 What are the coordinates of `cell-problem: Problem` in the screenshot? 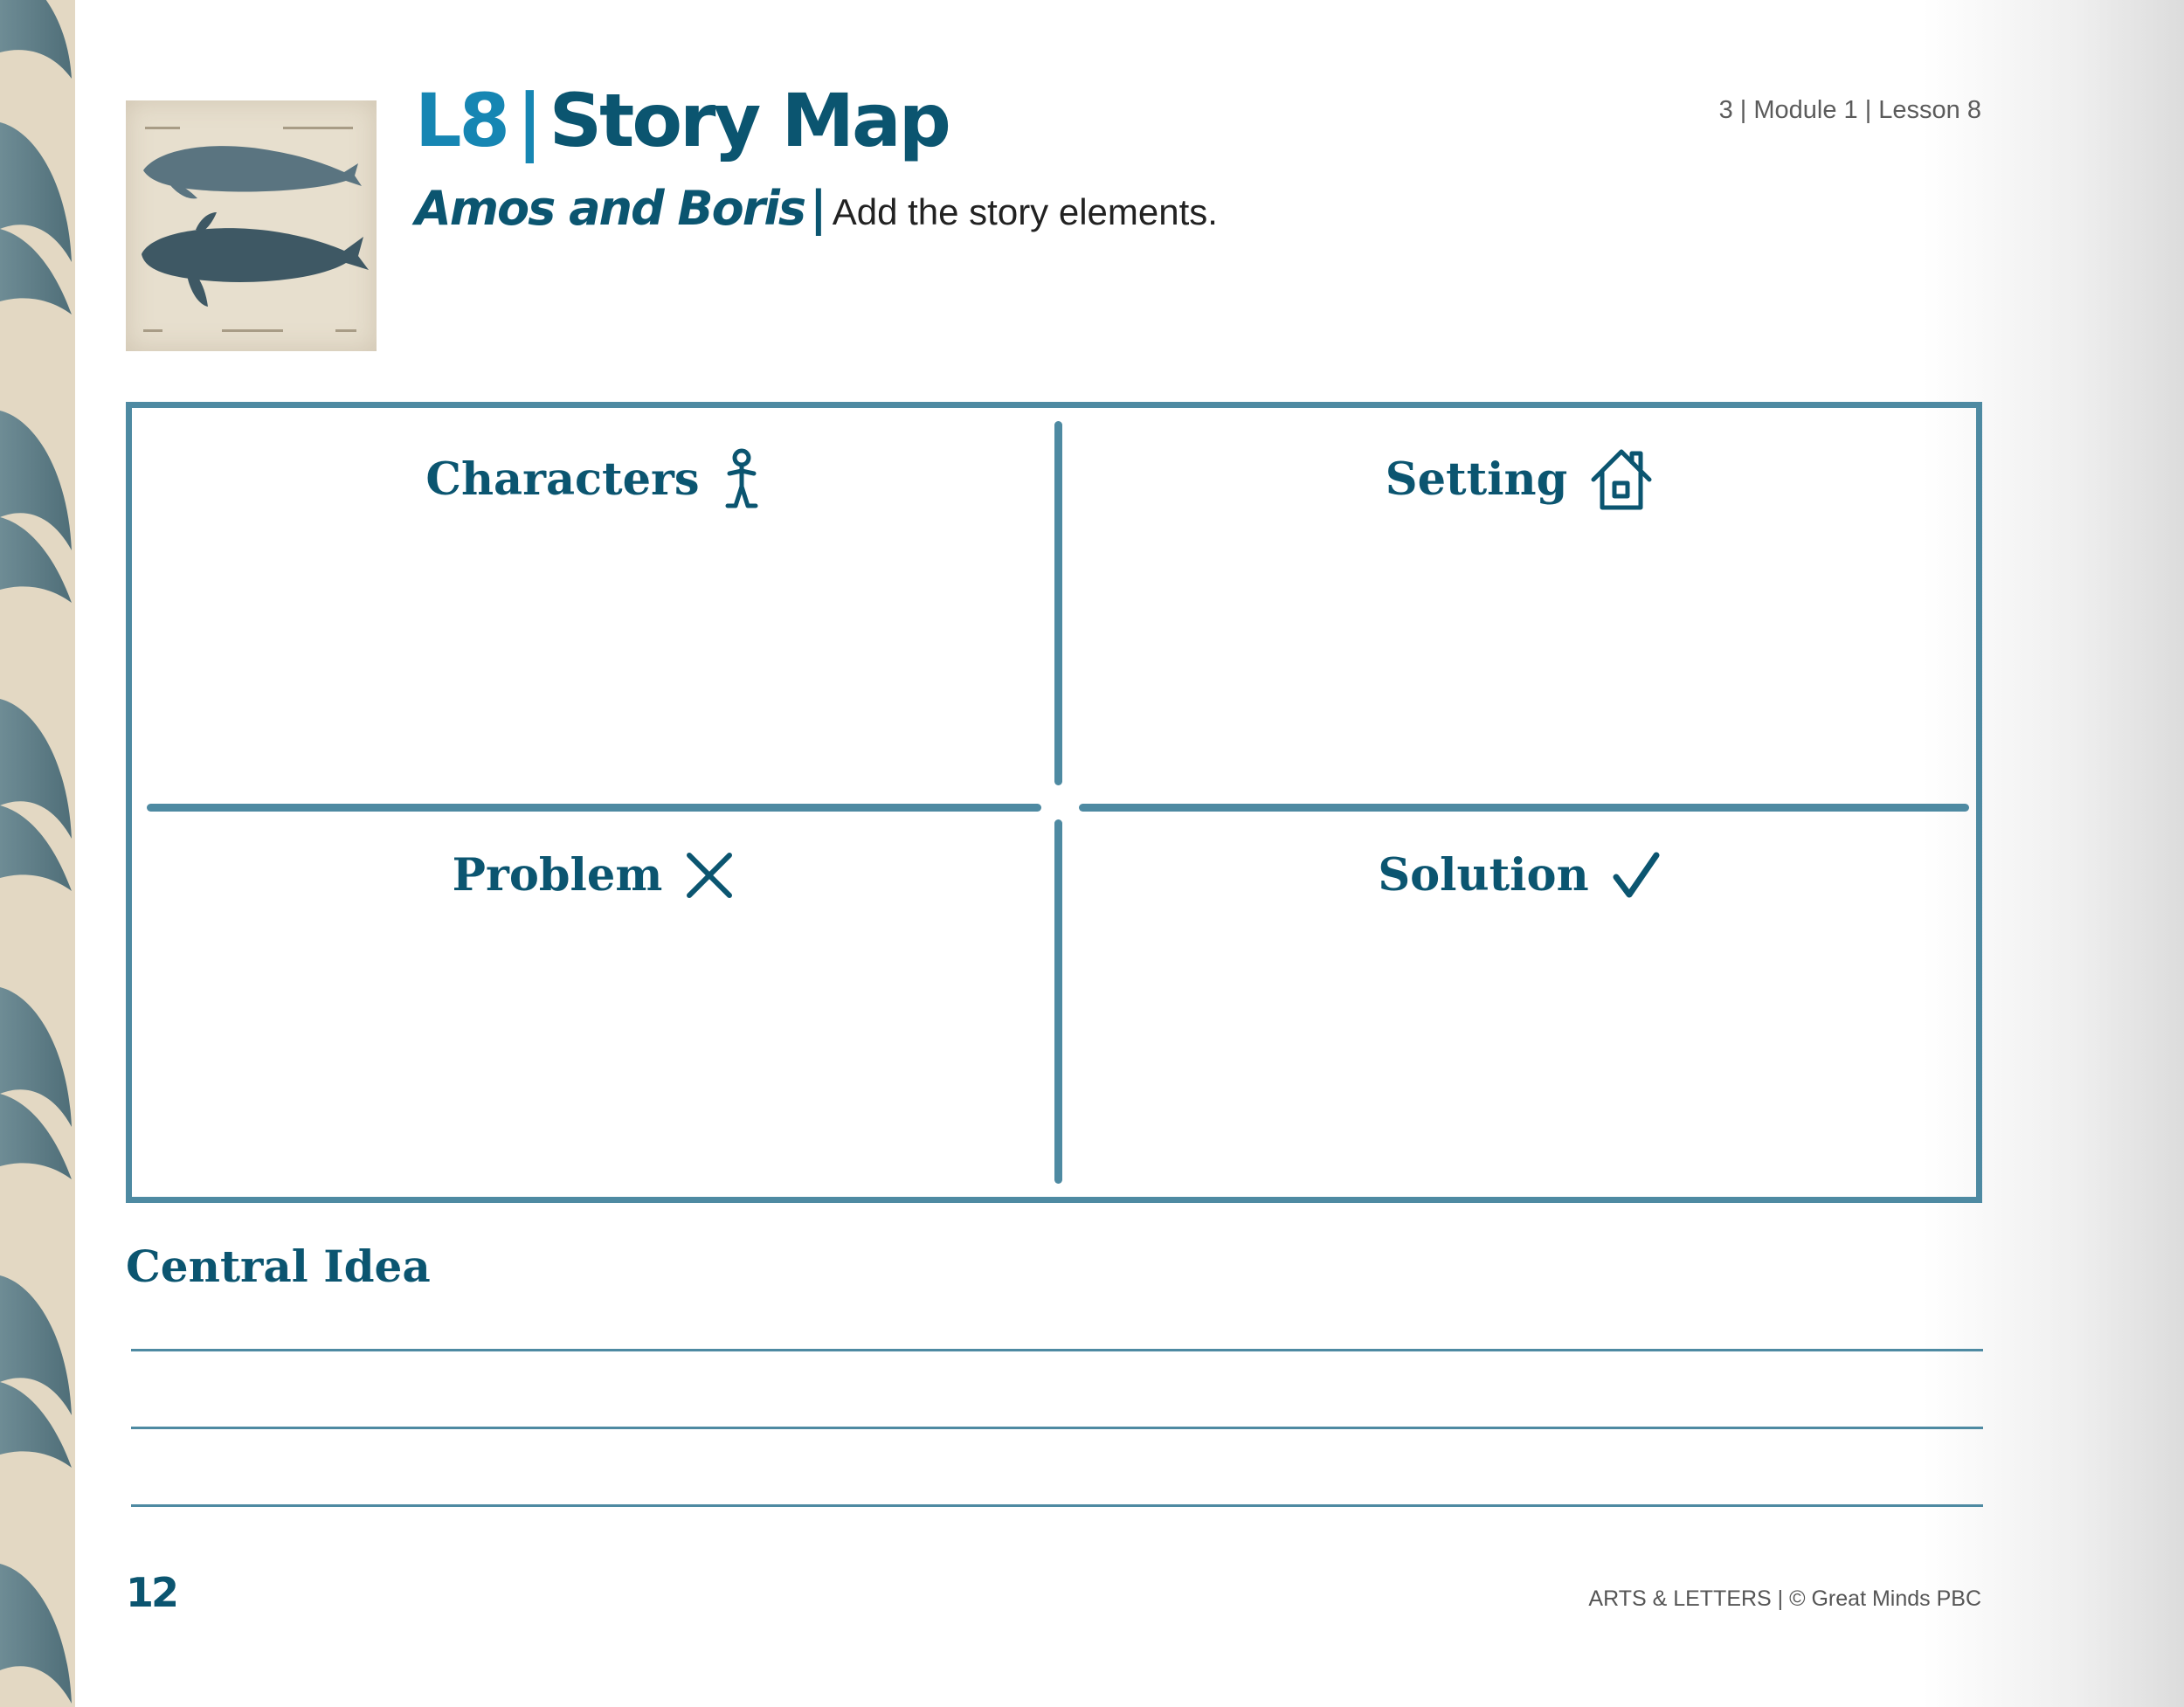 It's located at (593, 875).